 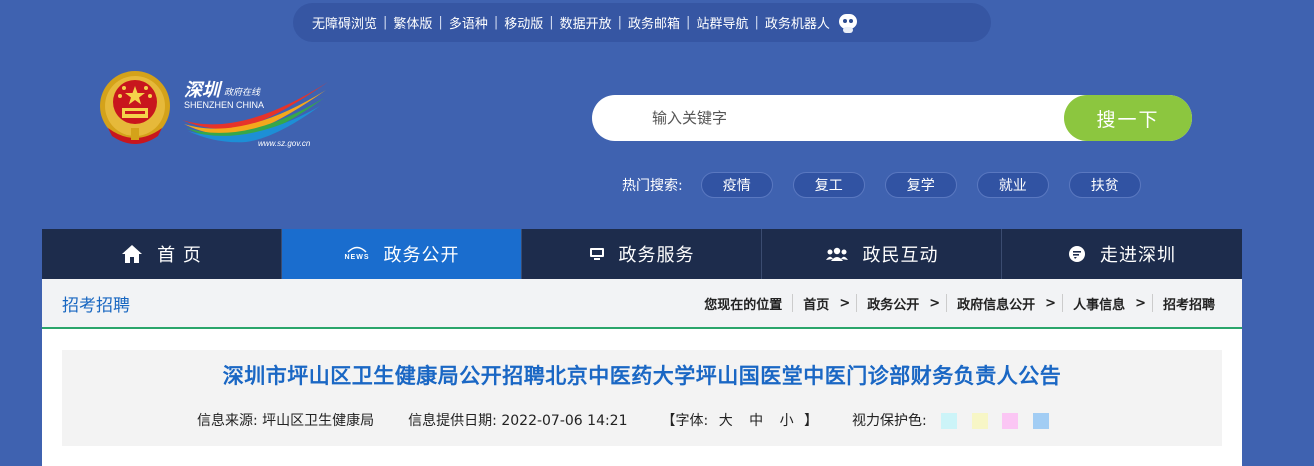 What do you see at coordinates (1104, 185) in the screenshot?
I see `hot-tag-poverty: 扶贫` at bounding box center [1104, 185].